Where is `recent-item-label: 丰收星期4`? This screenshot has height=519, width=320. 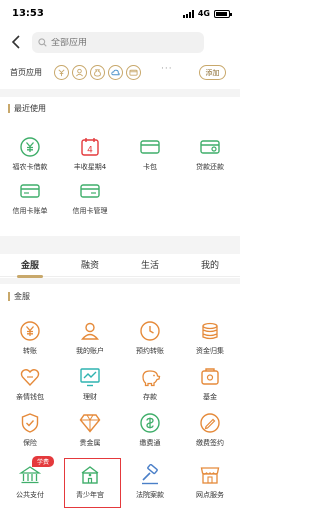 recent-item-label: 丰收星期4 is located at coordinates (90, 167).